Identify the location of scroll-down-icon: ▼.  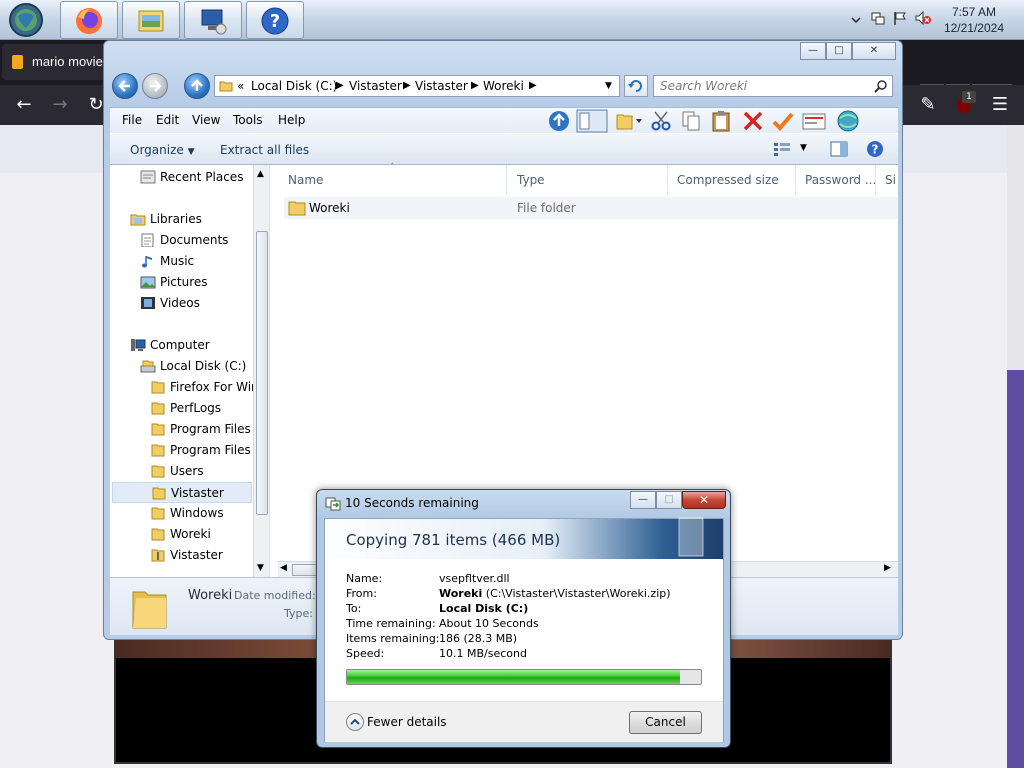
(260, 568).